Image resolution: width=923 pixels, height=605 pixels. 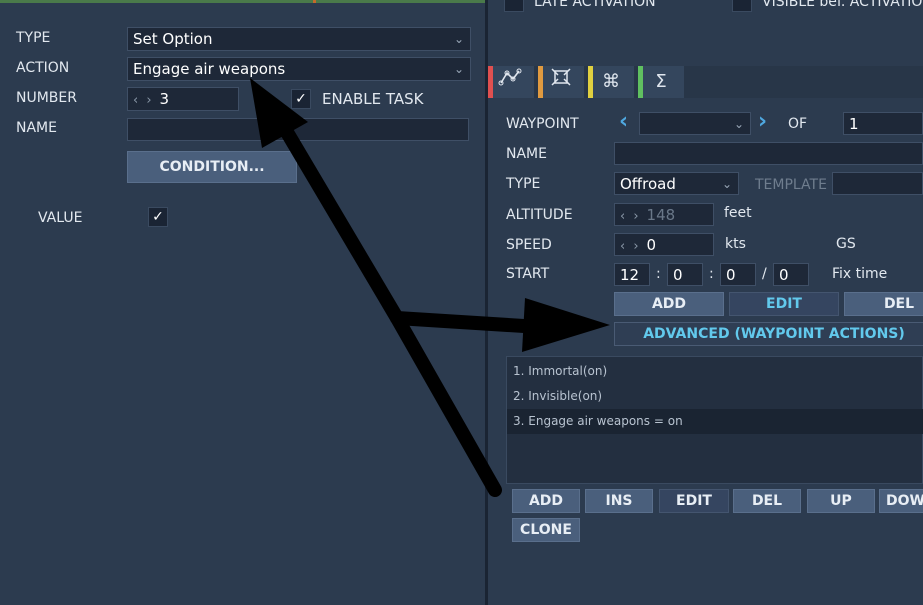 I want to click on number-stepper: ‹ › 3, so click(x=183, y=99).